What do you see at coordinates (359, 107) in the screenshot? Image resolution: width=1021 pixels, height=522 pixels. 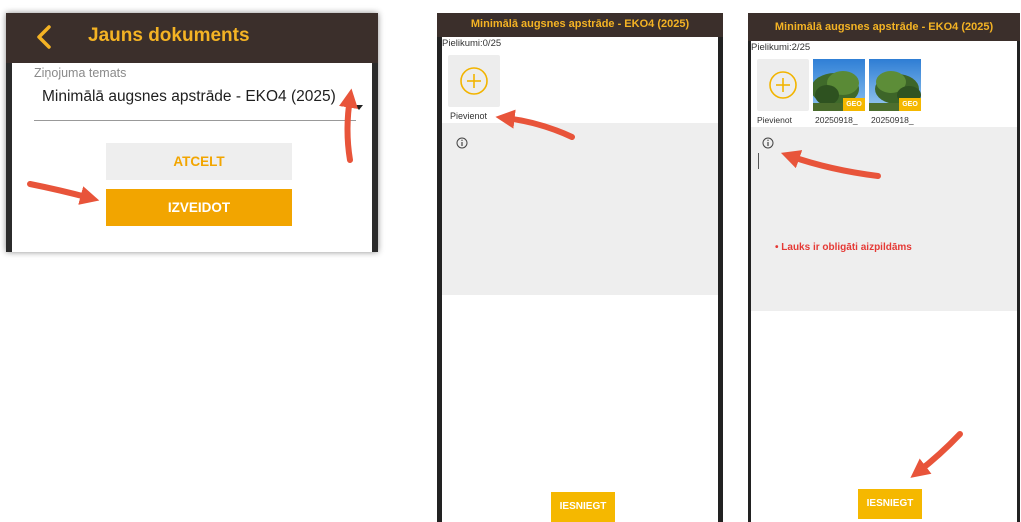 I see `caret-down-icon` at bounding box center [359, 107].